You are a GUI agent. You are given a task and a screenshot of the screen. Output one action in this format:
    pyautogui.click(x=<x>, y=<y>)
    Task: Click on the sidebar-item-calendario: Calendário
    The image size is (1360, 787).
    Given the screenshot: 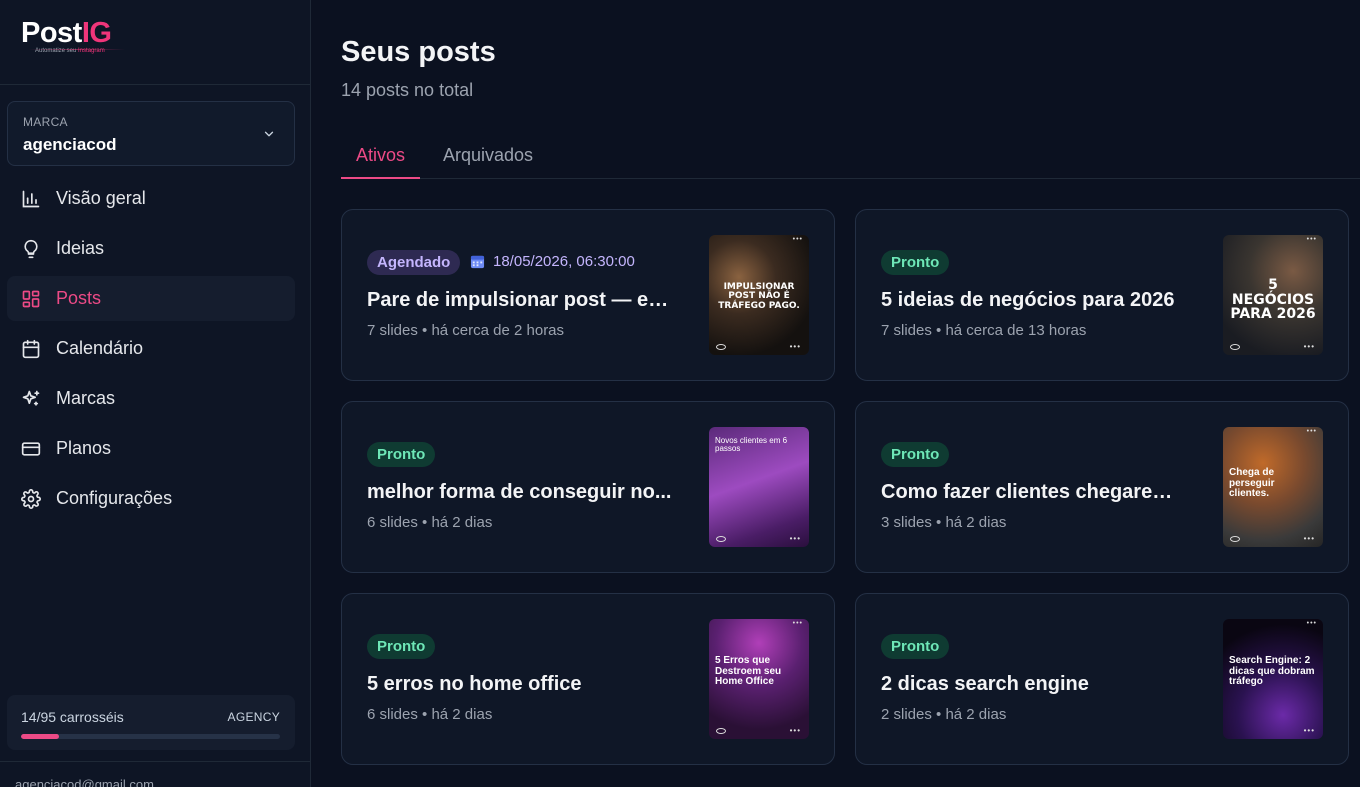 What is the action you would take?
    pyautogui.click(x=151, y=348)
    